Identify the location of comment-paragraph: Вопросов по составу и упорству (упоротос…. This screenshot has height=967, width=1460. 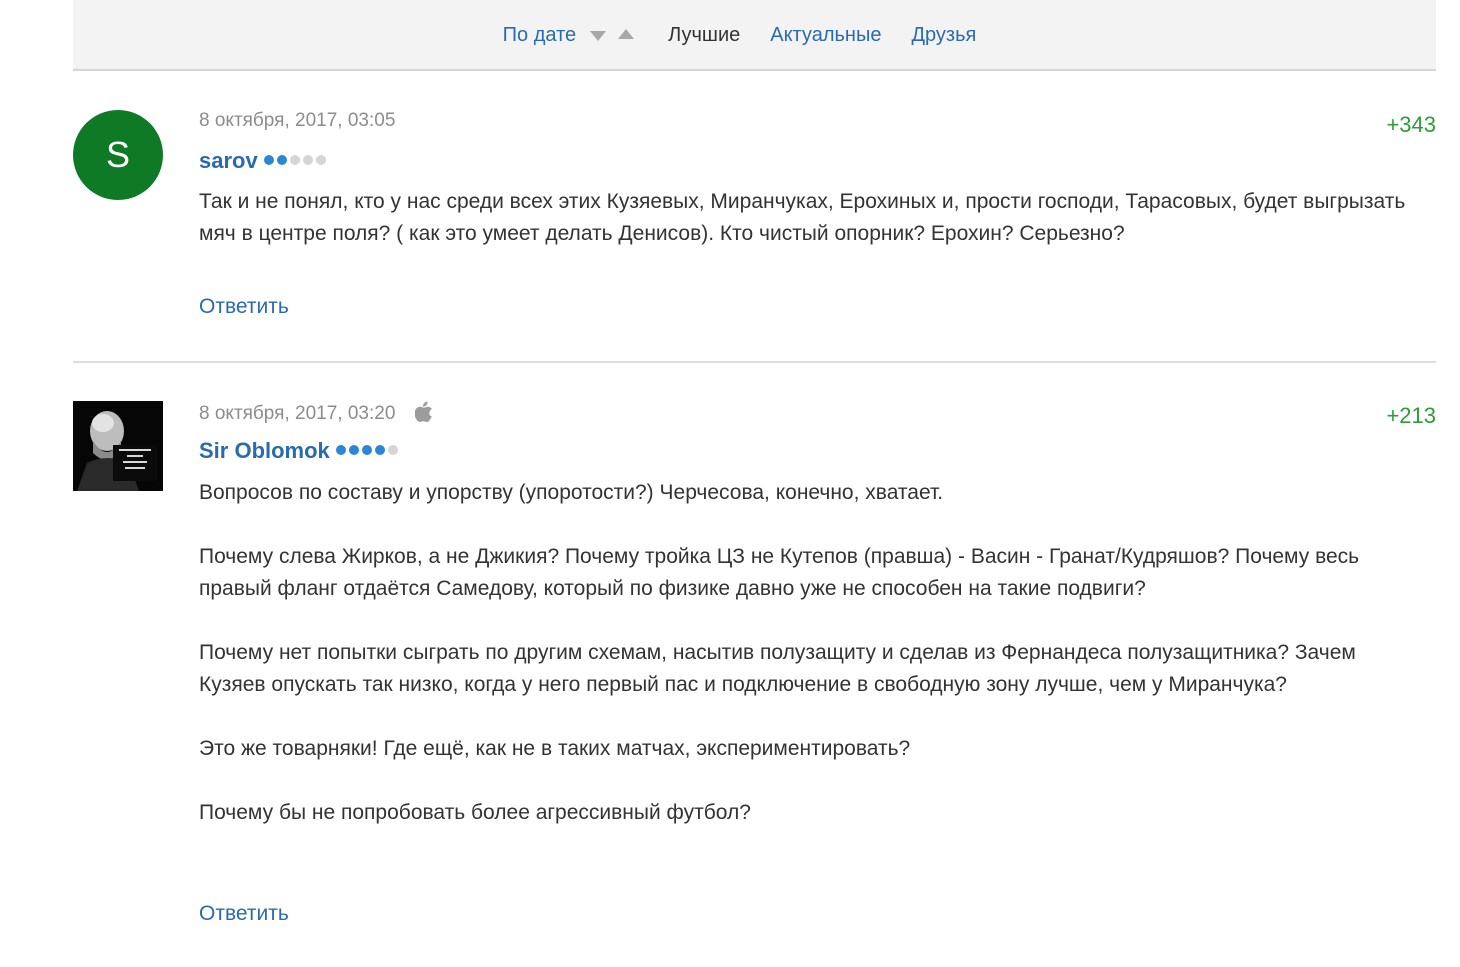
(571, 492).